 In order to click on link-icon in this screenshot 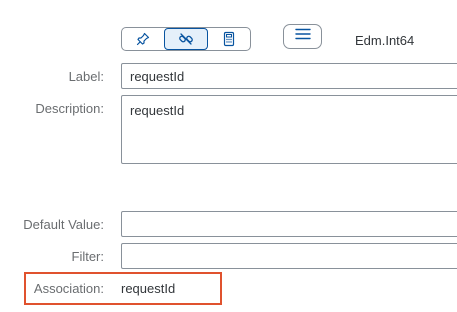, I will do `click(186, 39)`.